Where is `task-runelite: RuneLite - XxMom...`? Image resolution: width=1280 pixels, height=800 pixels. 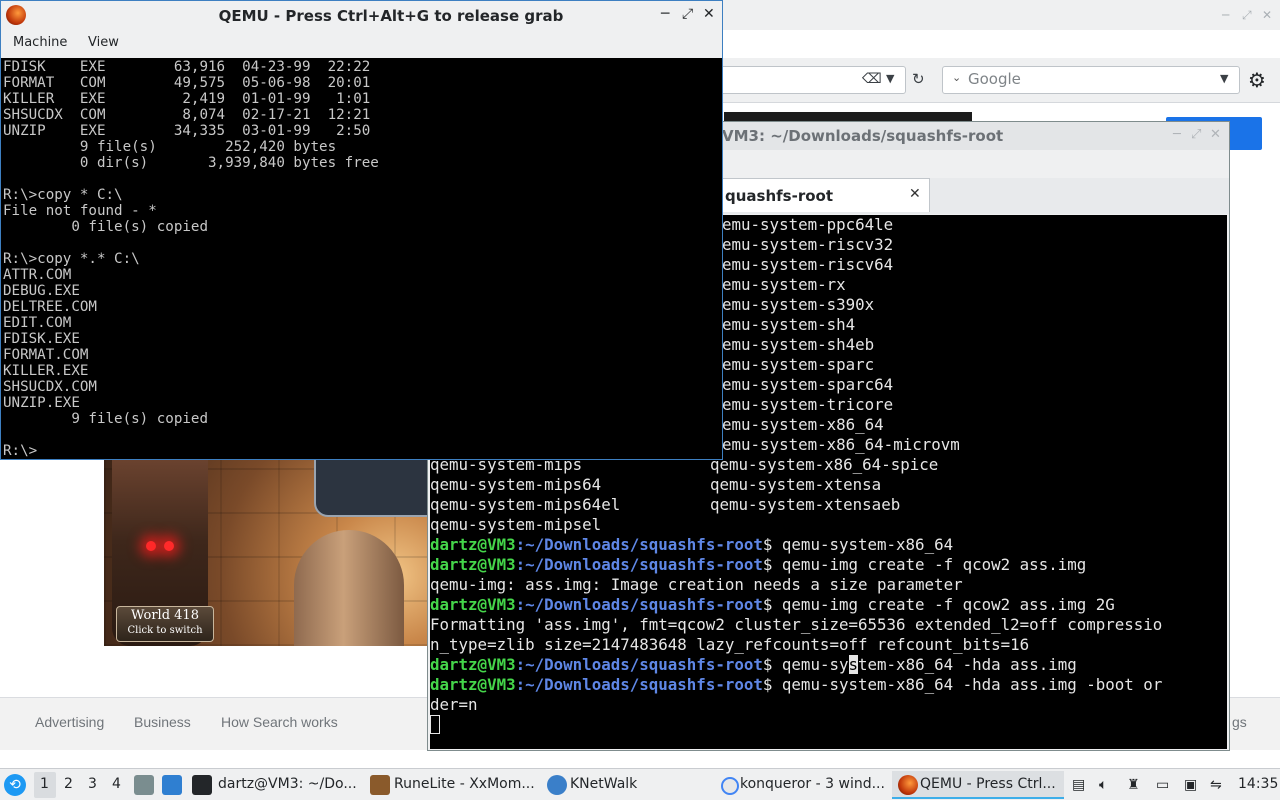
task-runelite: RuneLite - XxMom... is located at coordinates (464, 784).